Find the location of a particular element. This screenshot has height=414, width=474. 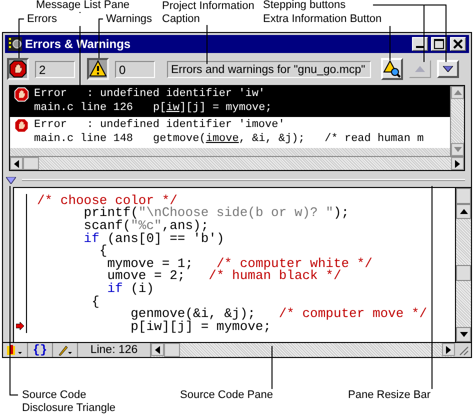

code-line: mymove = 1; /* computer white */ is located at coordinates (239, 263).